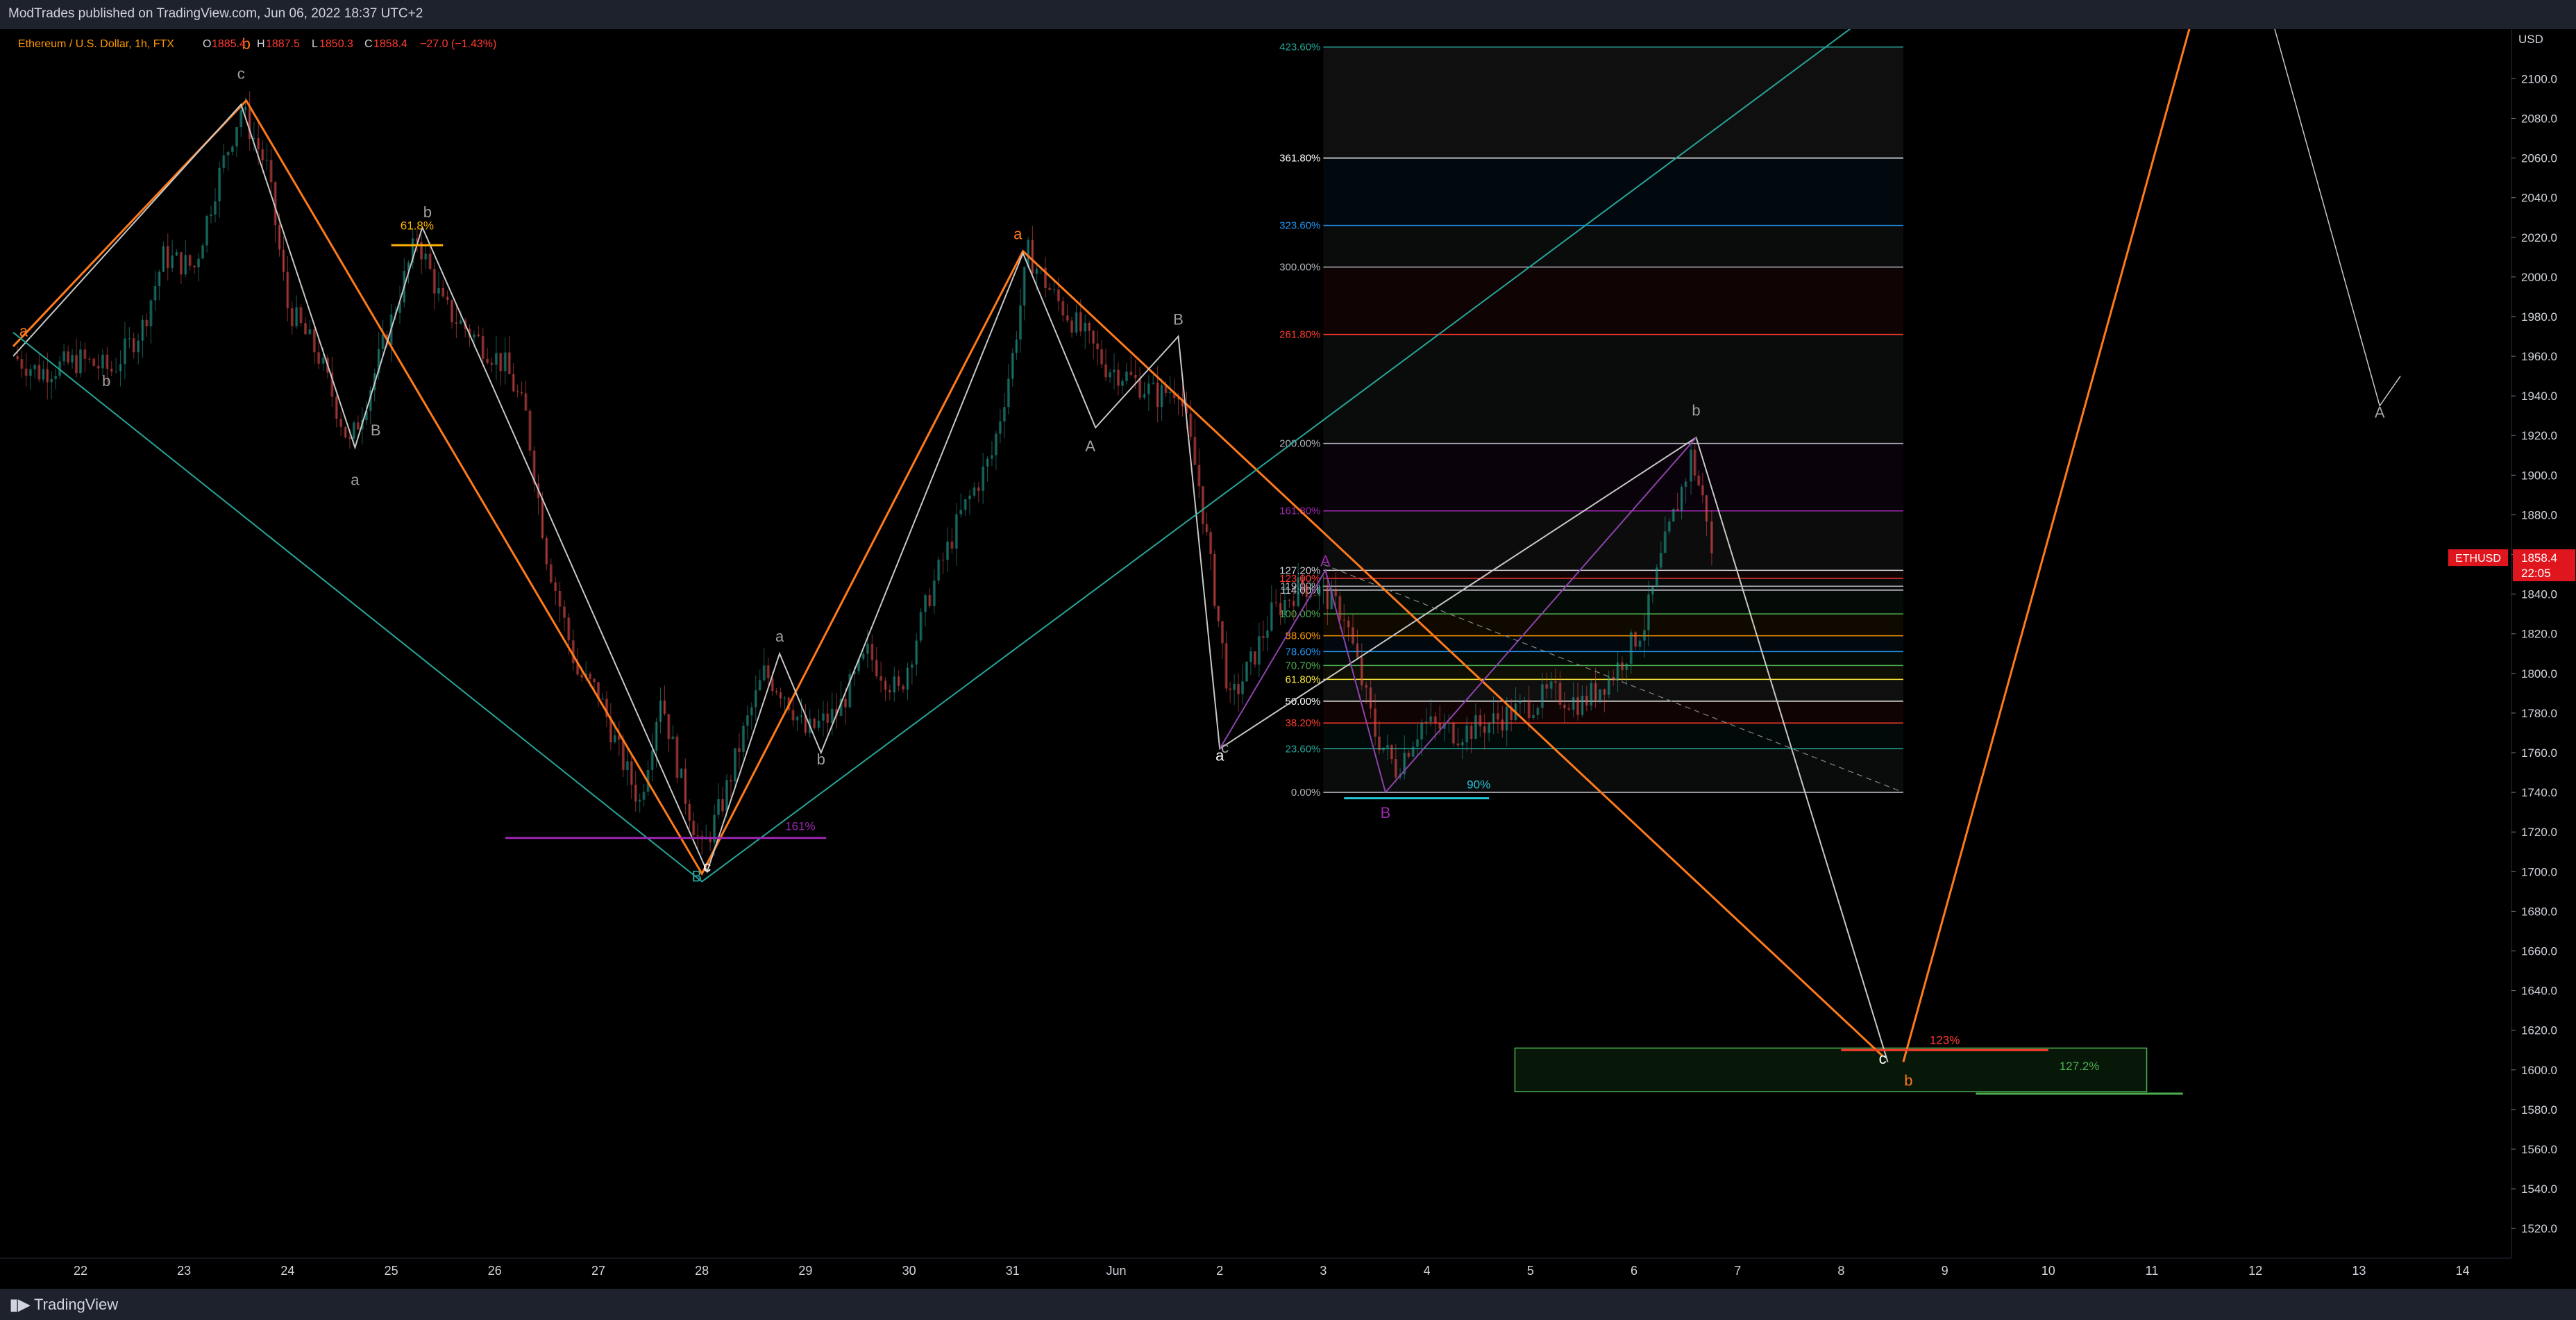  What do you see at coordinates (2539, 558) in the screenshot?
I see `last-price-label: 1858.4` at bounding box center [2539, 558].